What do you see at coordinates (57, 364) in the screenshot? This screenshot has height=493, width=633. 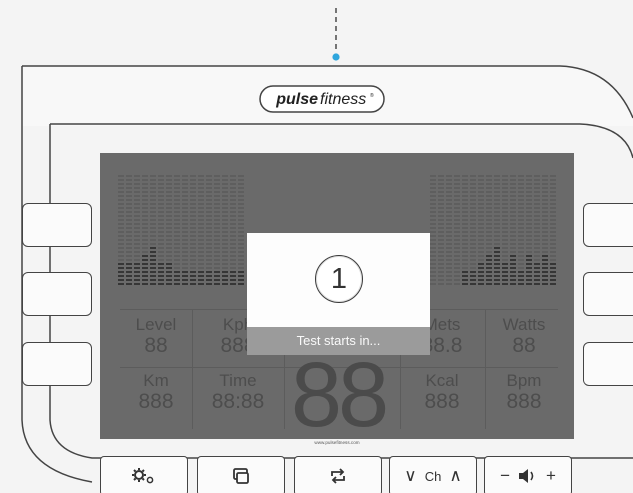 I see `left-bottom-button` at bounding box center [57, 364].